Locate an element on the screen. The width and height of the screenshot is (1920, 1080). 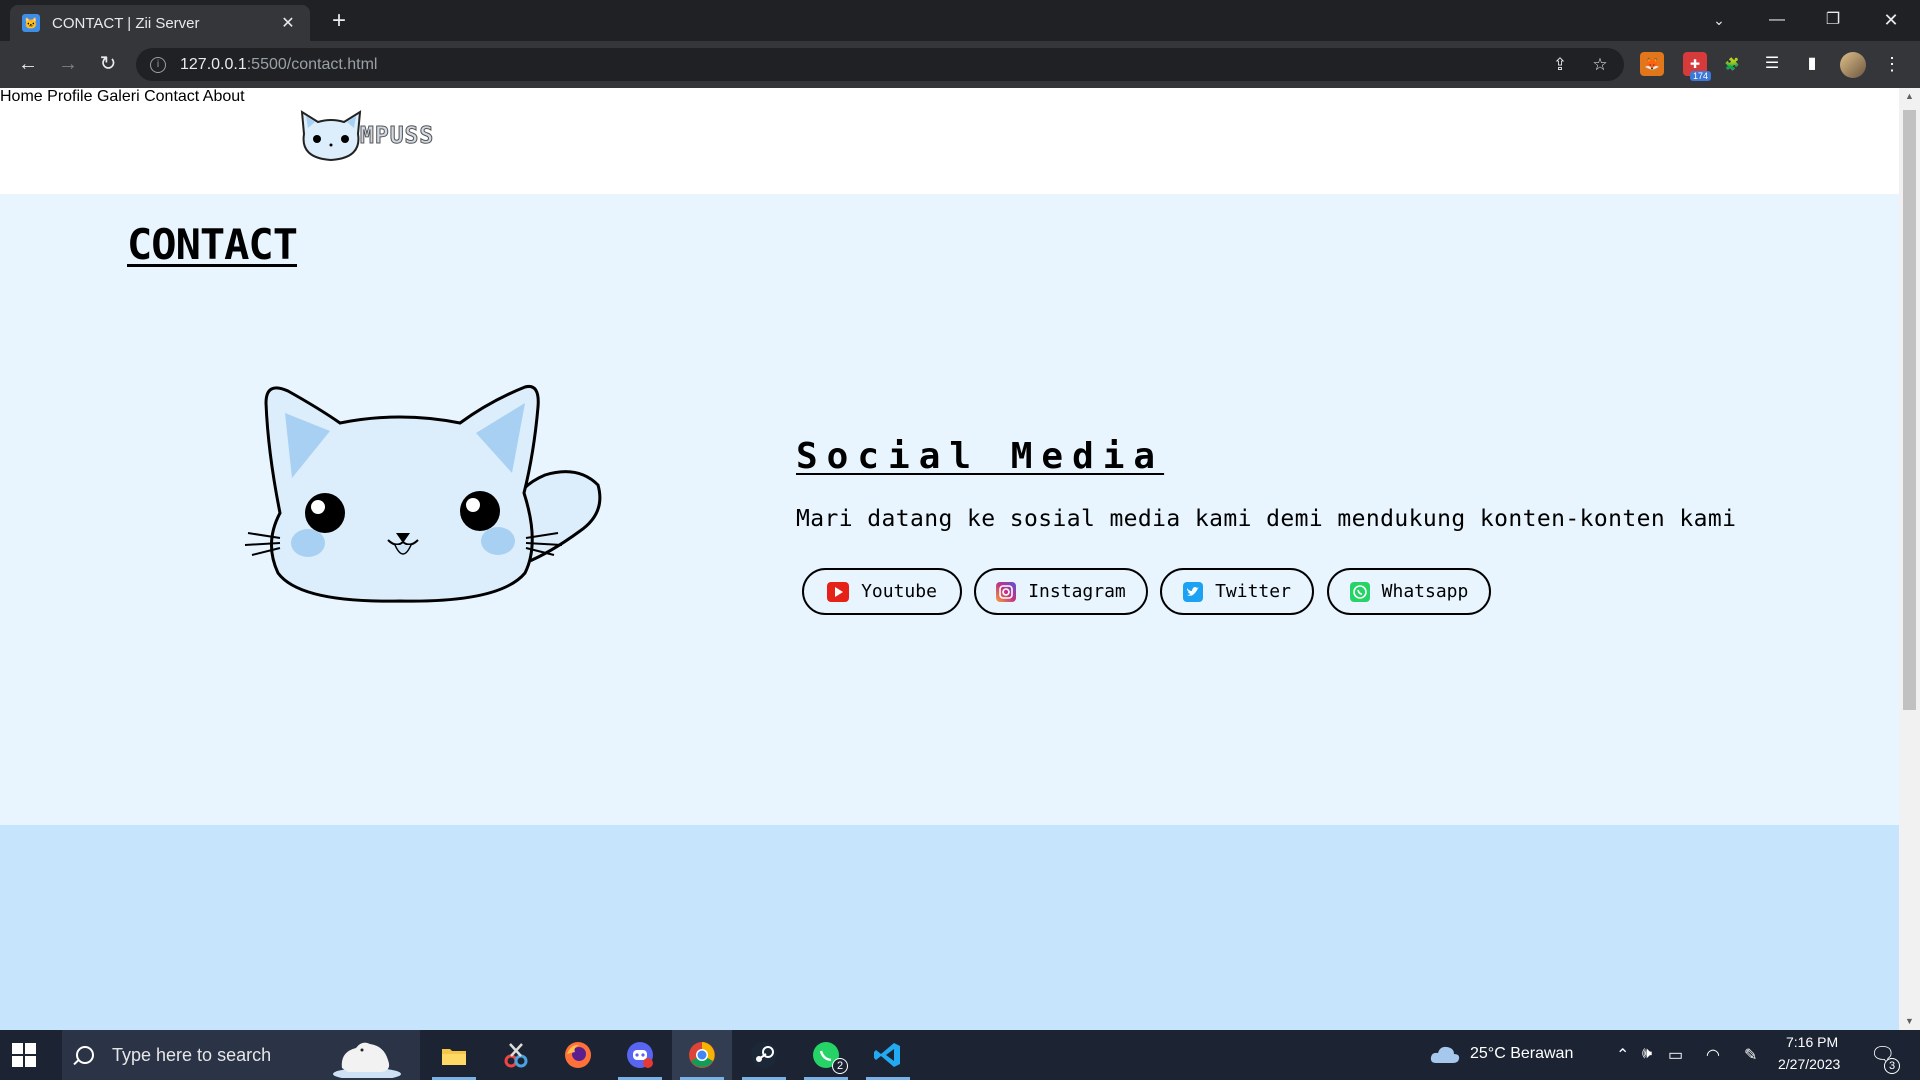
polar-bear-search-art-icon is located at coordinates (367, 1060).